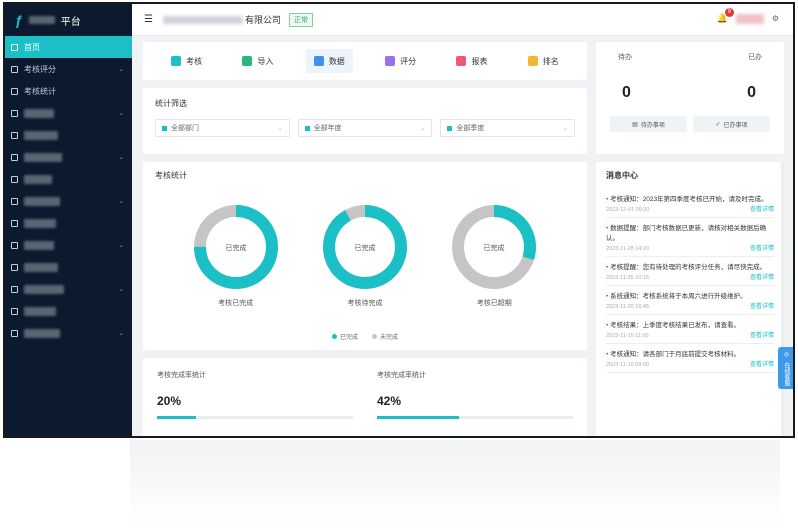 The width and height of the screenshot is (798, 529). What do you see at coordinates (690, 268) in the screenshot?
I see `message-text: 考核提醒：您有待处理的考核评分任务，请尽快完成。` at bounding box center [690, 268].